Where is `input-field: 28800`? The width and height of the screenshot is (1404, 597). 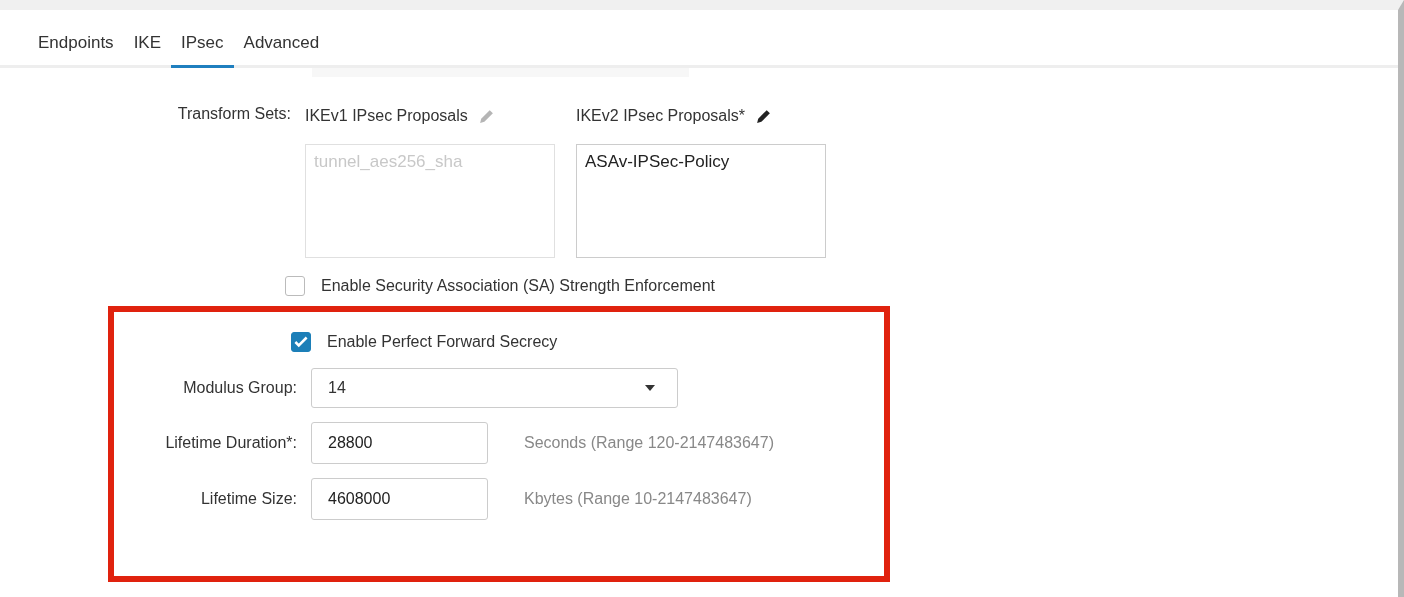 input-field: 28800 is located at coordinates (399, 443).